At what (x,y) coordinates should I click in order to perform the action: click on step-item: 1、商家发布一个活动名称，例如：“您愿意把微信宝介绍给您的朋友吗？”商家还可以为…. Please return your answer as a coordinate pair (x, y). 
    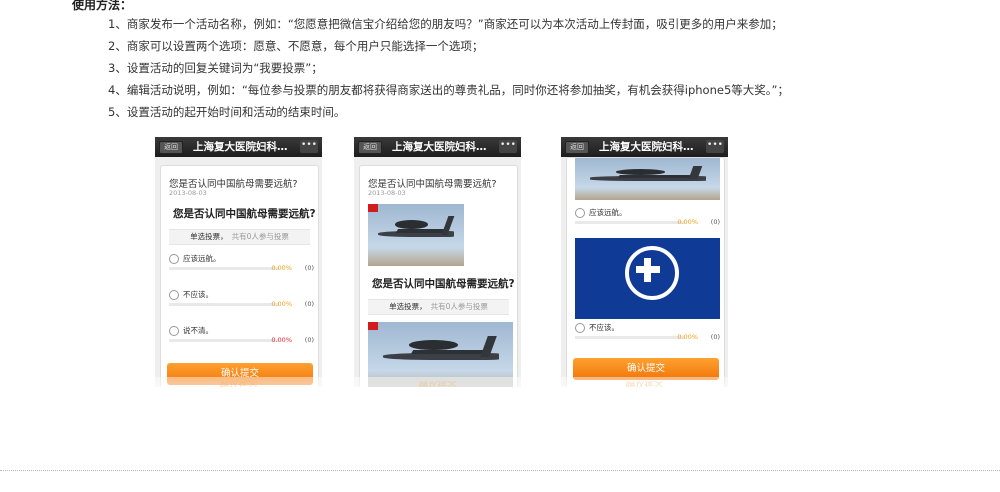
    Looking at the image, I should click on (445, 24).